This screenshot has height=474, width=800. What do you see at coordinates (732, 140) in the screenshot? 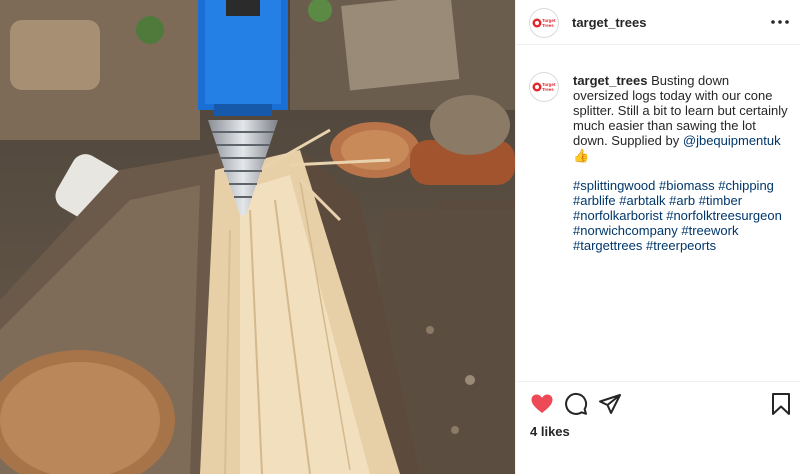
I see `mention-link: @jbequipmentuk` at bounding box center [732, 140].